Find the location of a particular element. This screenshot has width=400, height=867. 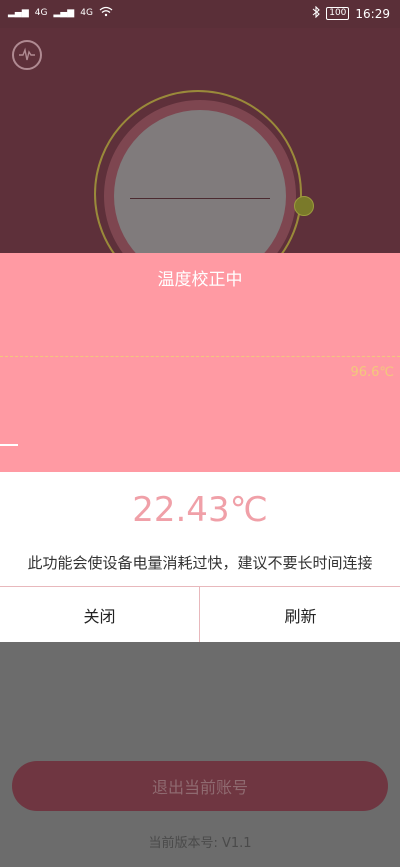

network-type-2: 4G is located at coordinates (86, 13).